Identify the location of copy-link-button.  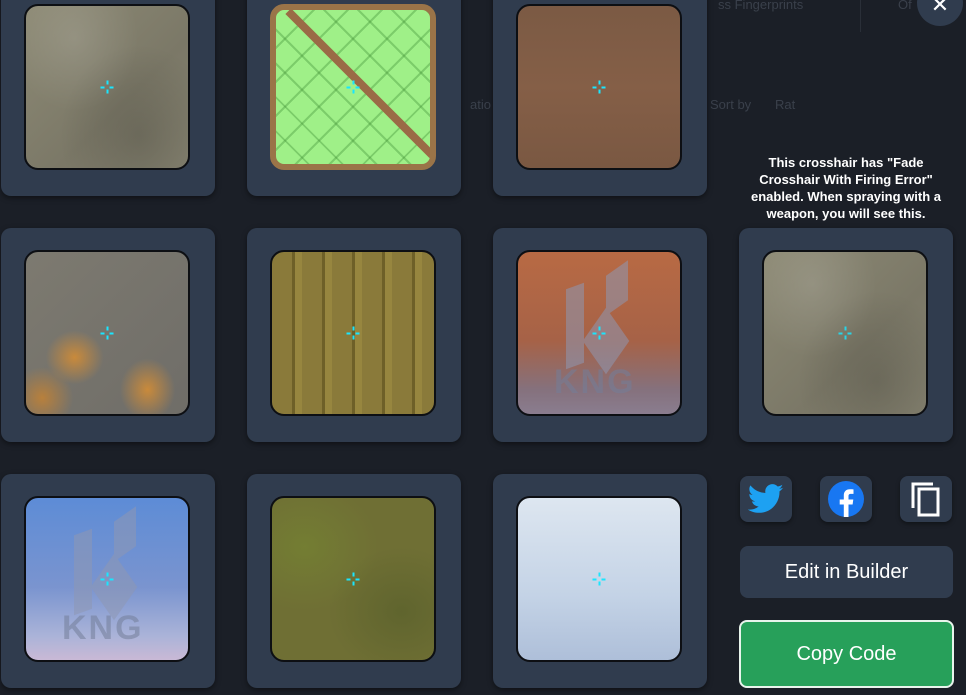
(926, 499).